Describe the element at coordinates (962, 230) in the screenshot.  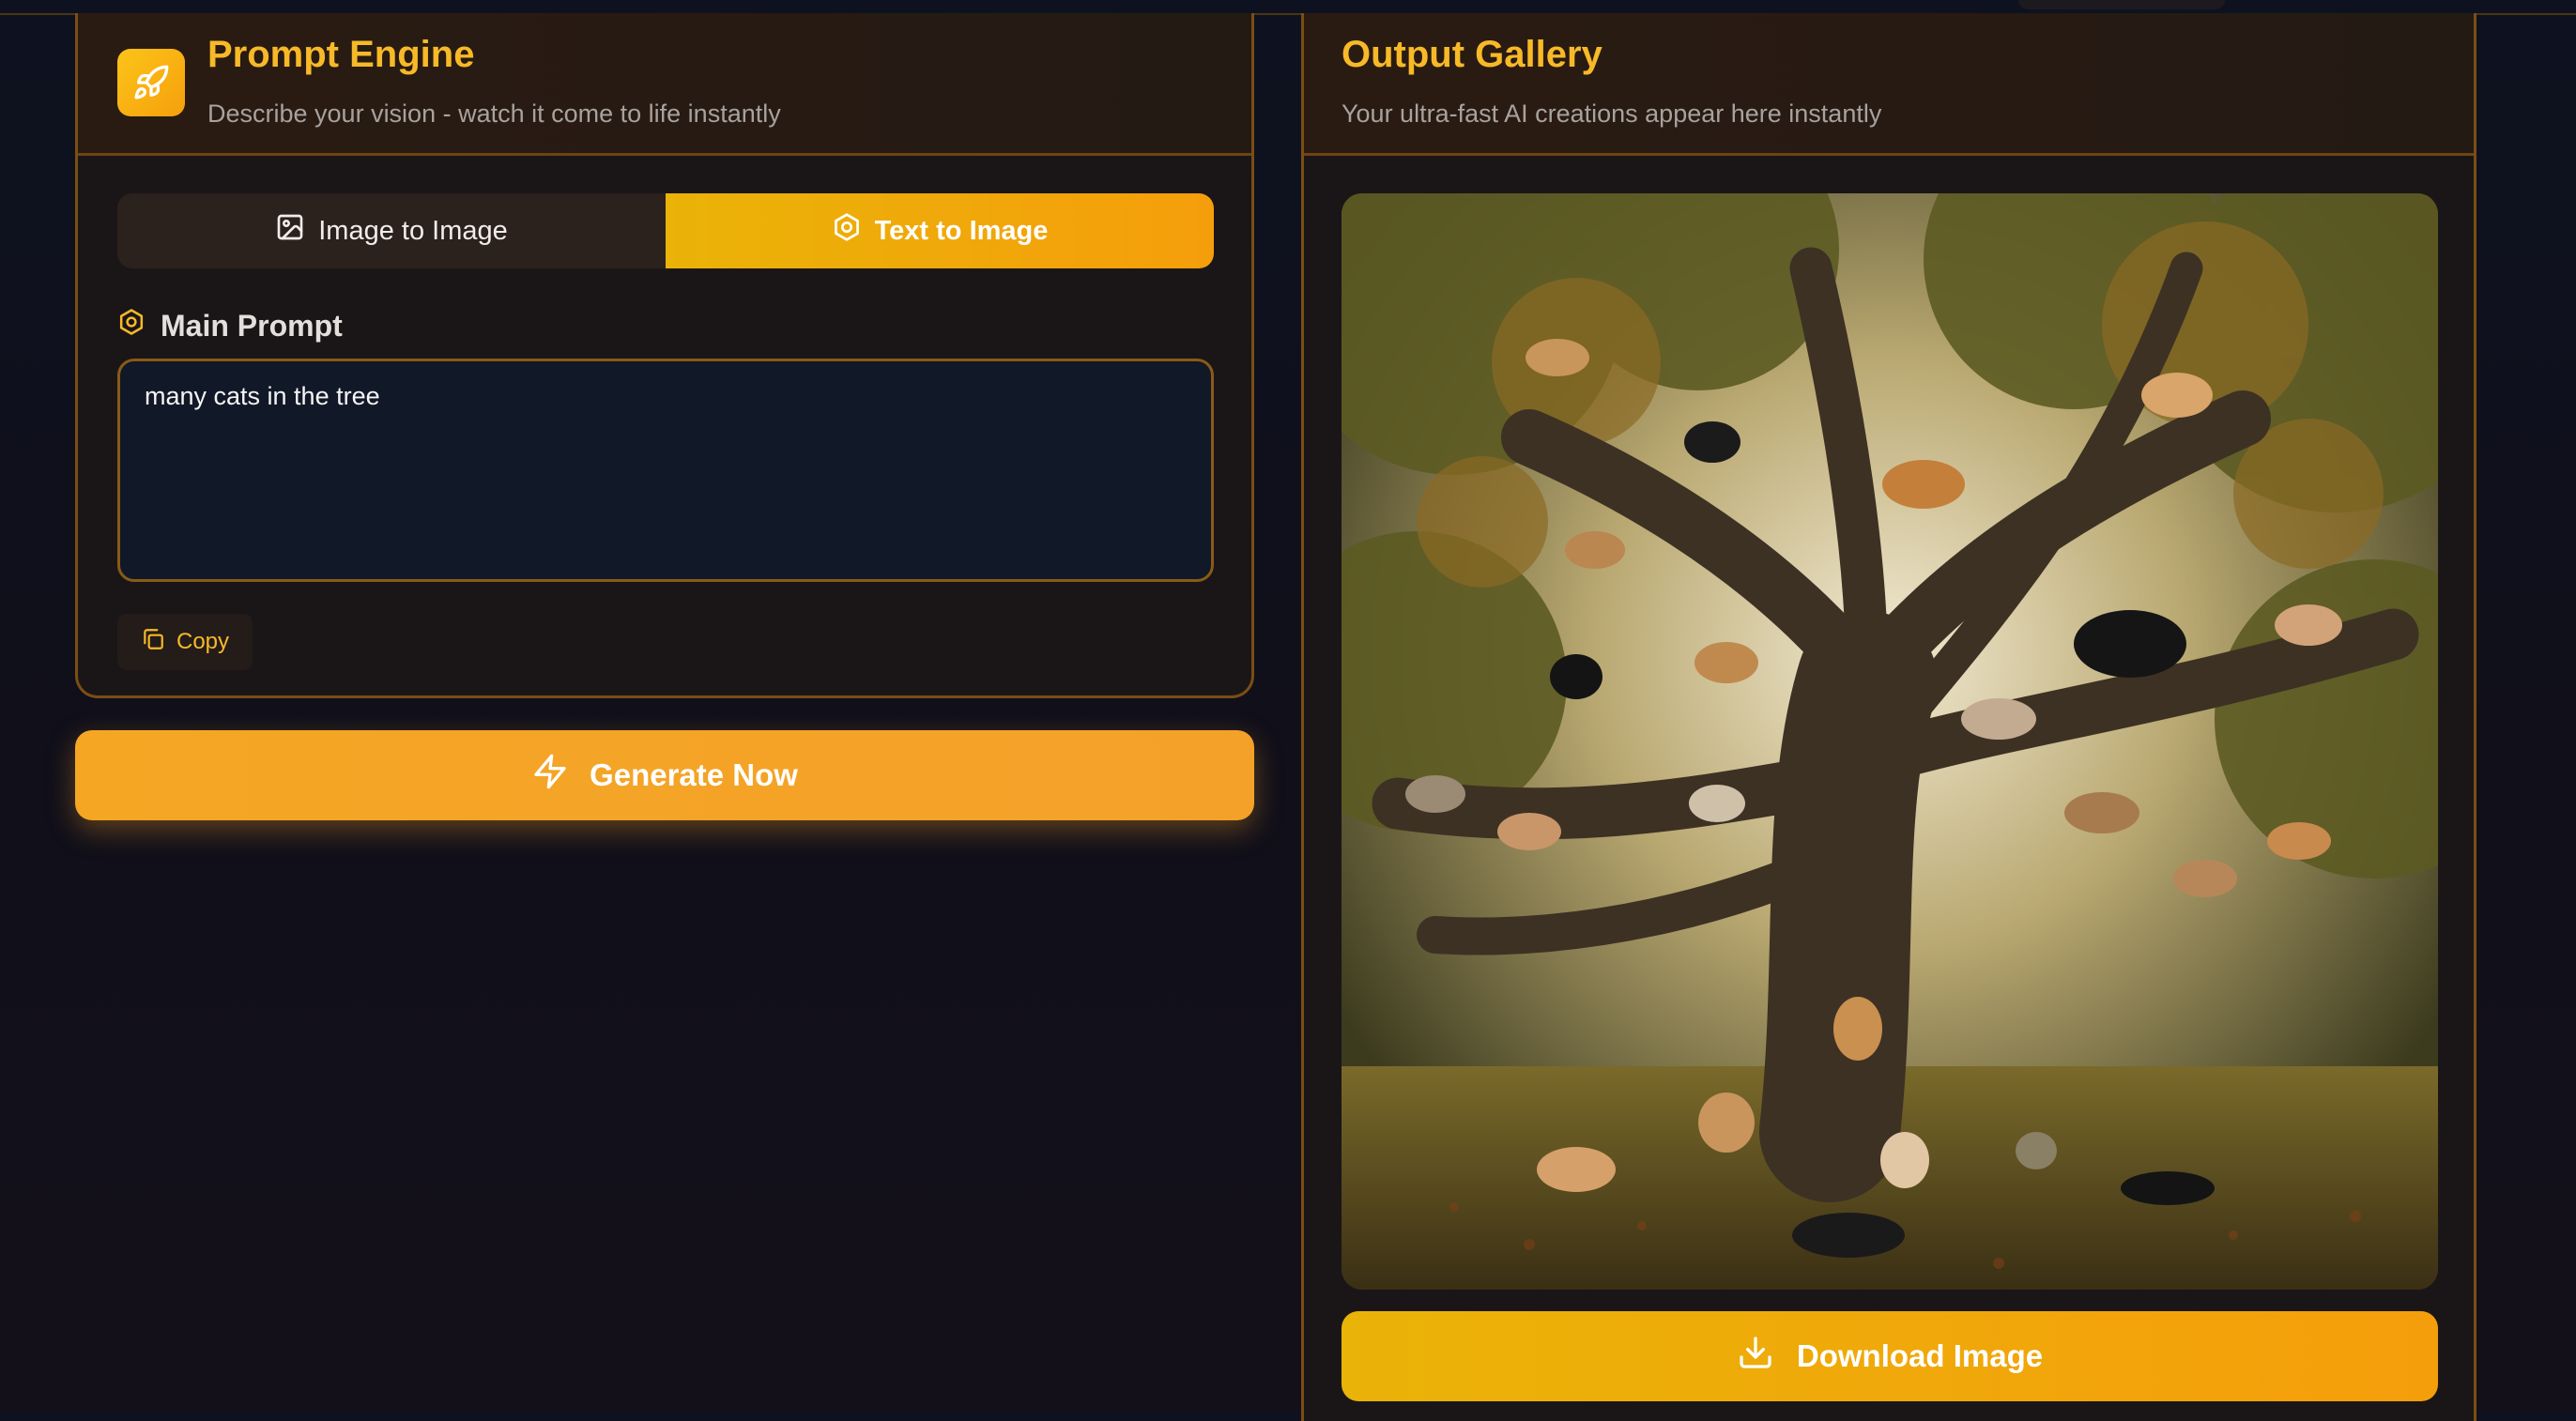
I see `tab-label: Text to Image` at that location.